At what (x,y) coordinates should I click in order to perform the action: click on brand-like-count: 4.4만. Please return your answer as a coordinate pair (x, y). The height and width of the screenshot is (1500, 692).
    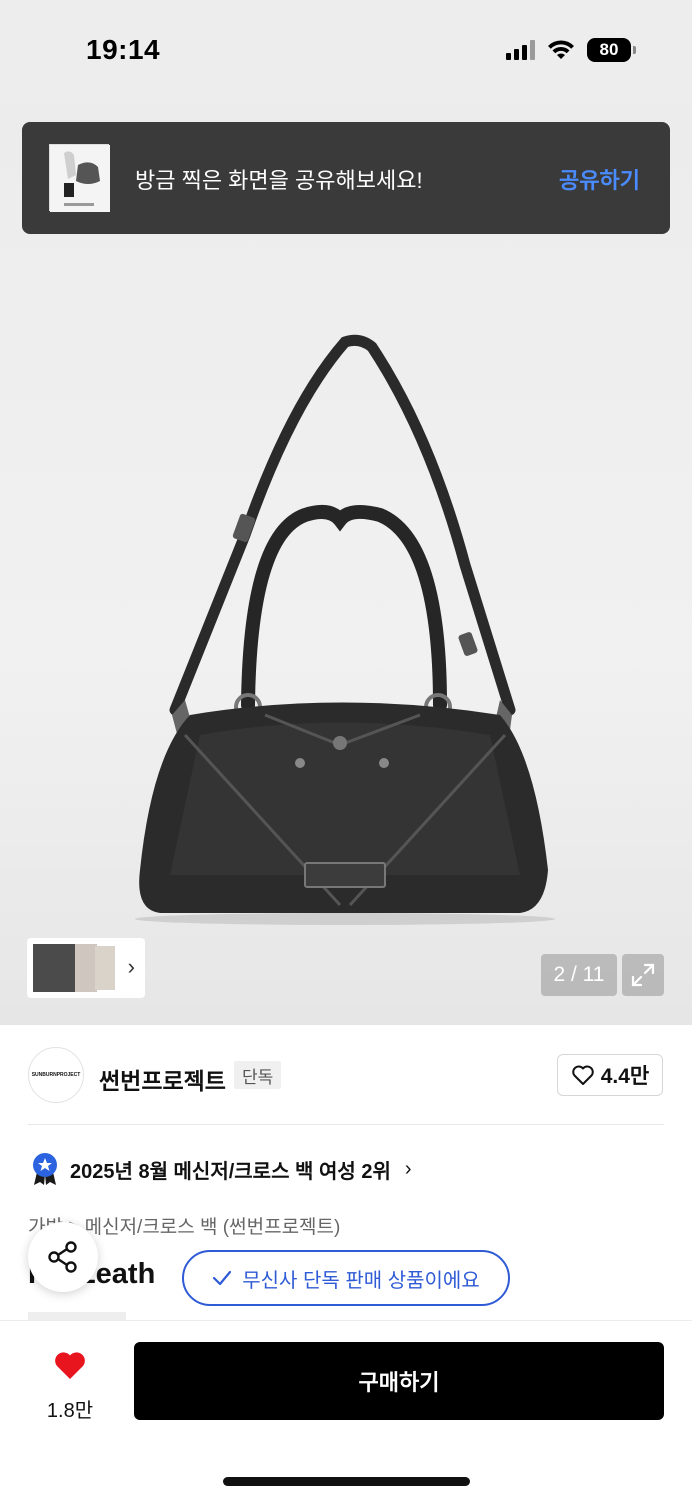
    Looking at the image, I should click on (625, 1076).